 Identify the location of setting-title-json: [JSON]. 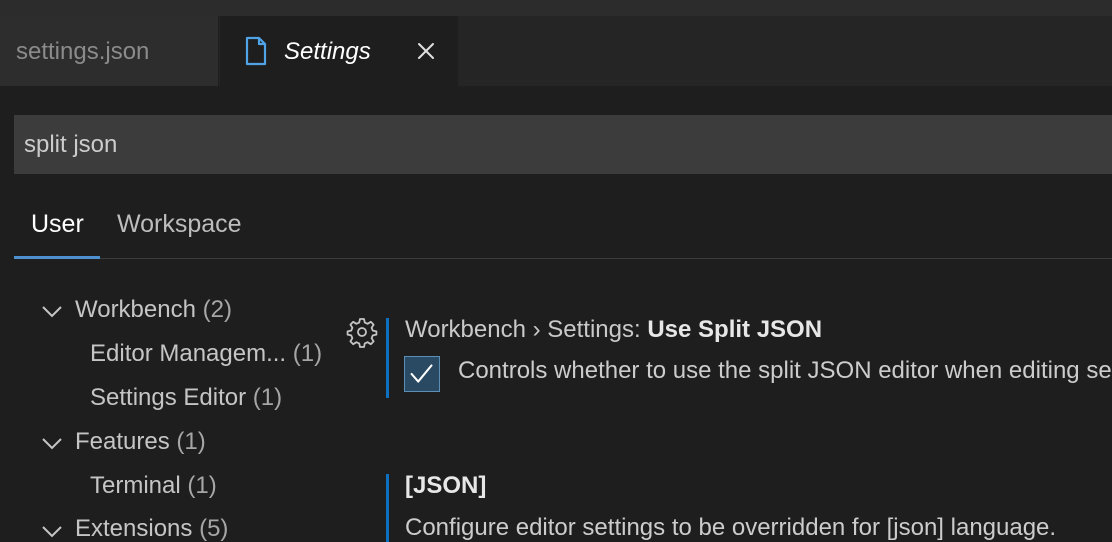
(445, 486).